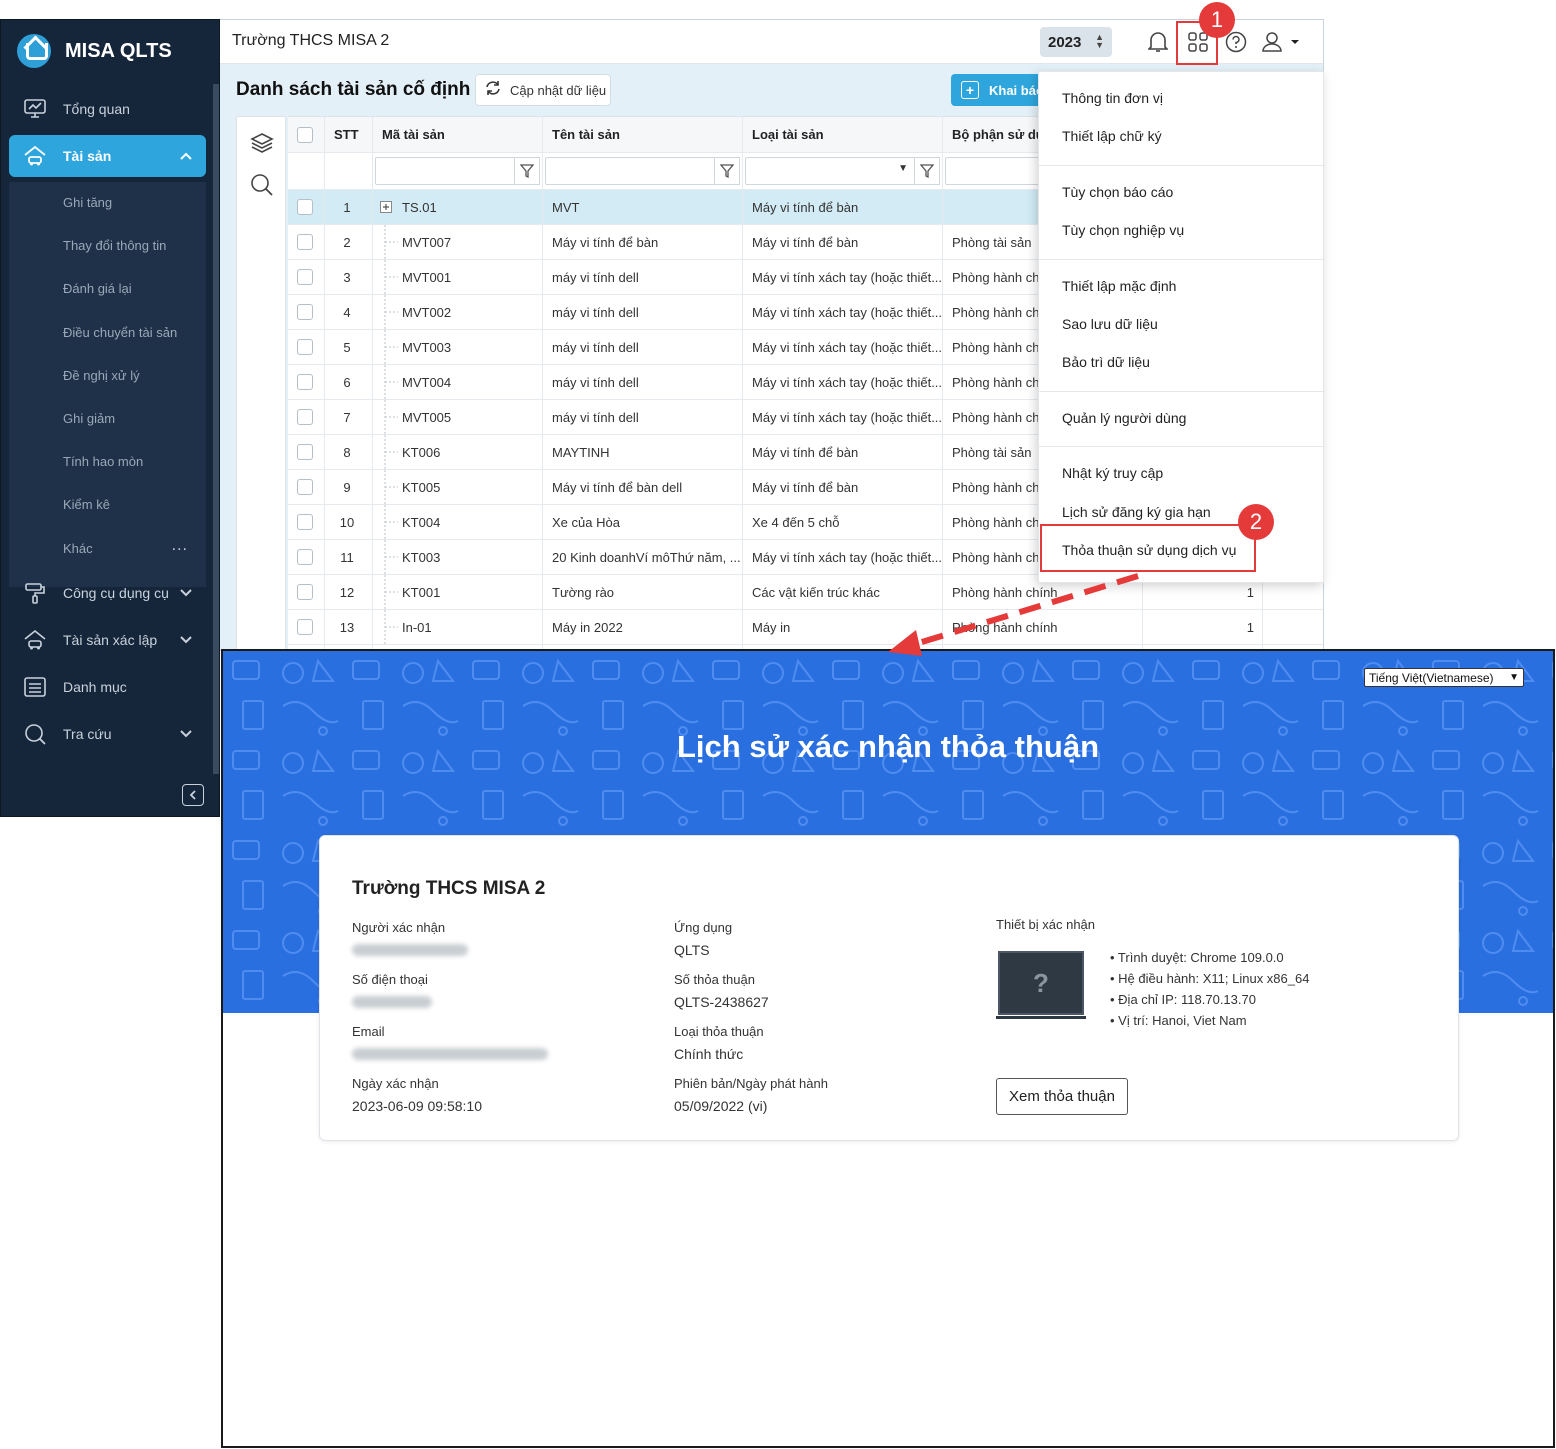 This screenshot has height=1449, width=1556. Describe the element at coordinates (347, 417) in the screenshot. I see `cell-stt: 7` at that location.